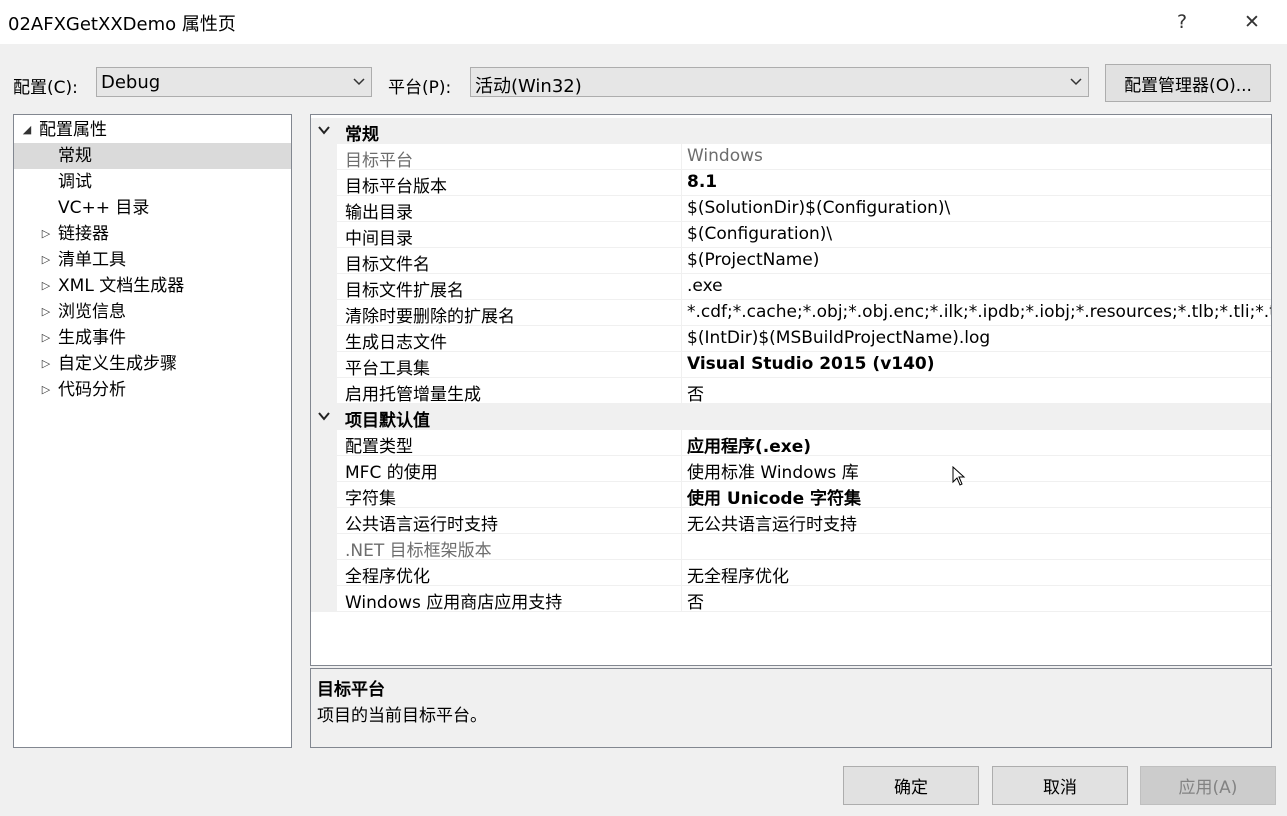  Describe the element at coordinates (234, 82) in the screenshot. I see `config-combobox: Debug` at that location.